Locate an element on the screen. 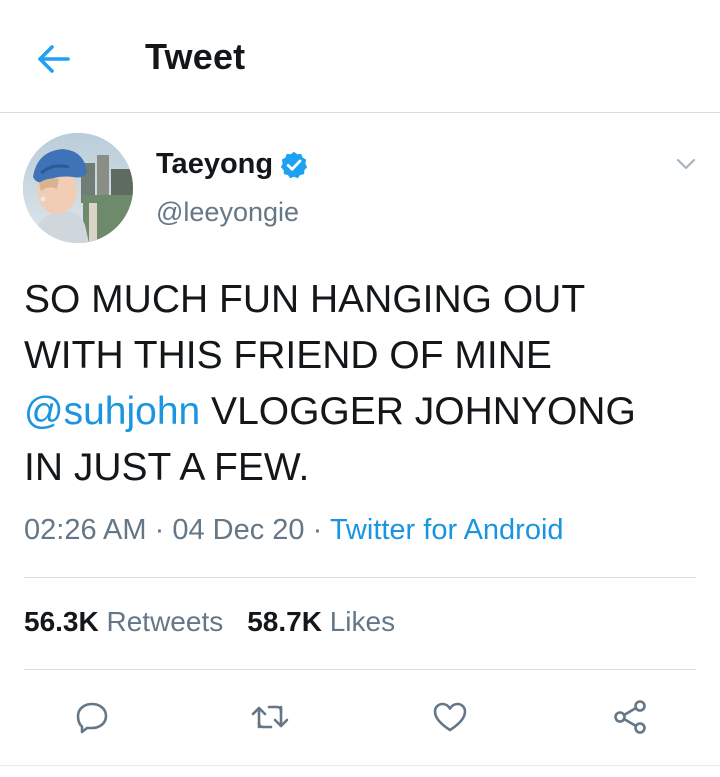  avatar is located at coordinates (78, 188).